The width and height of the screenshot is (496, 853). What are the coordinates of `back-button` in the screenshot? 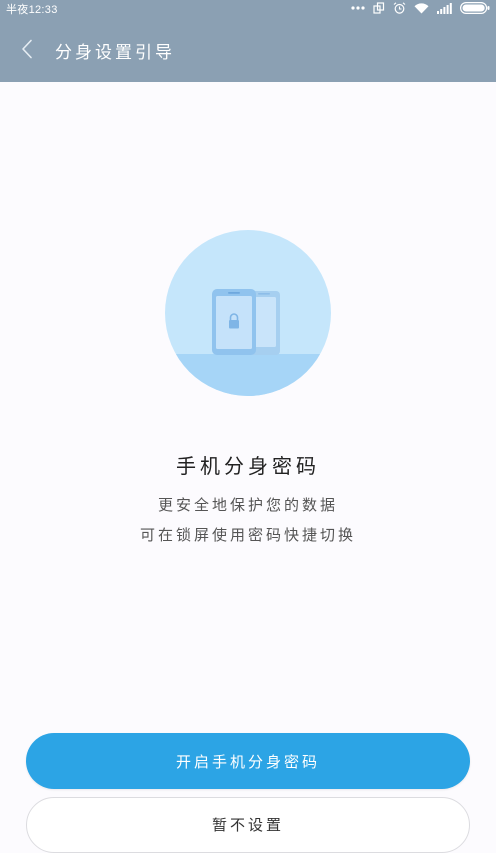 It's located at (27, 49).